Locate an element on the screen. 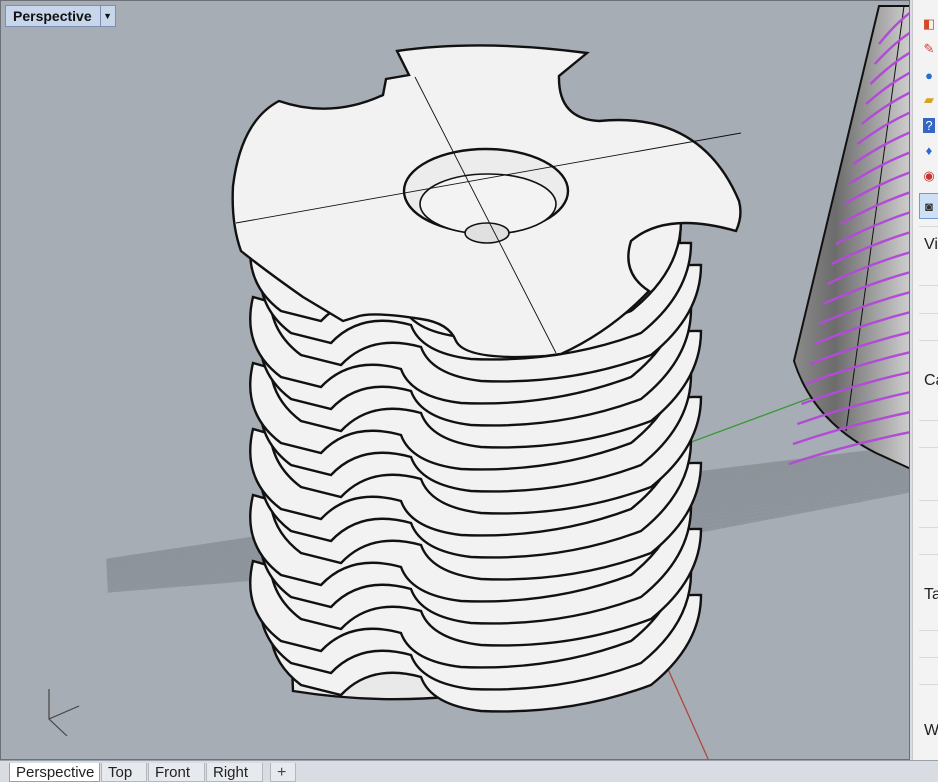 The width and height of the screenshot is (938, 782). panel-label-camera: Ca is located at coordinates (931, 380).